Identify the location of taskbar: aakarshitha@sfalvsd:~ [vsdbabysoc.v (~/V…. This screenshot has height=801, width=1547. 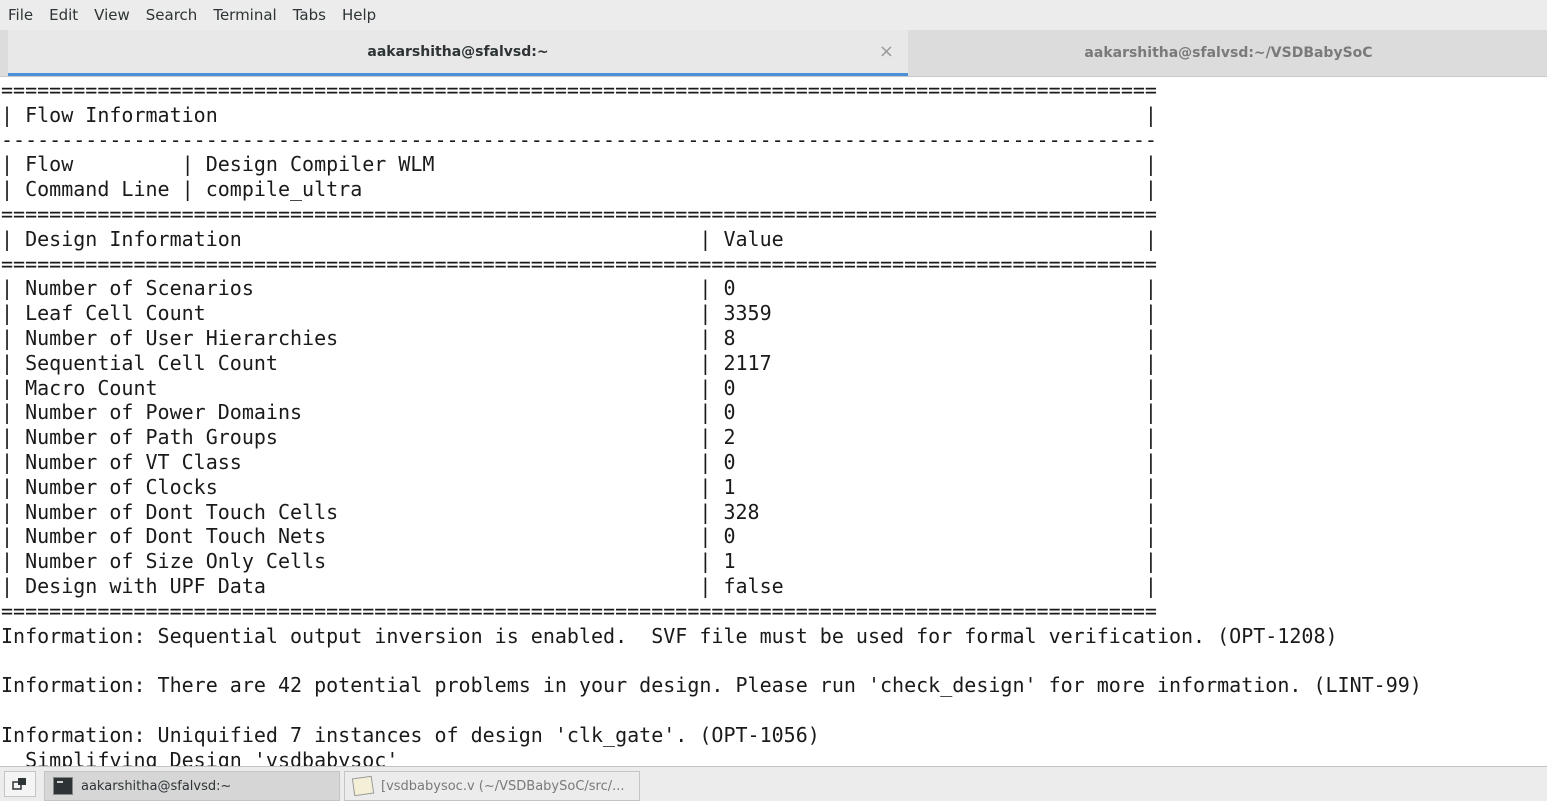
(773, 783).